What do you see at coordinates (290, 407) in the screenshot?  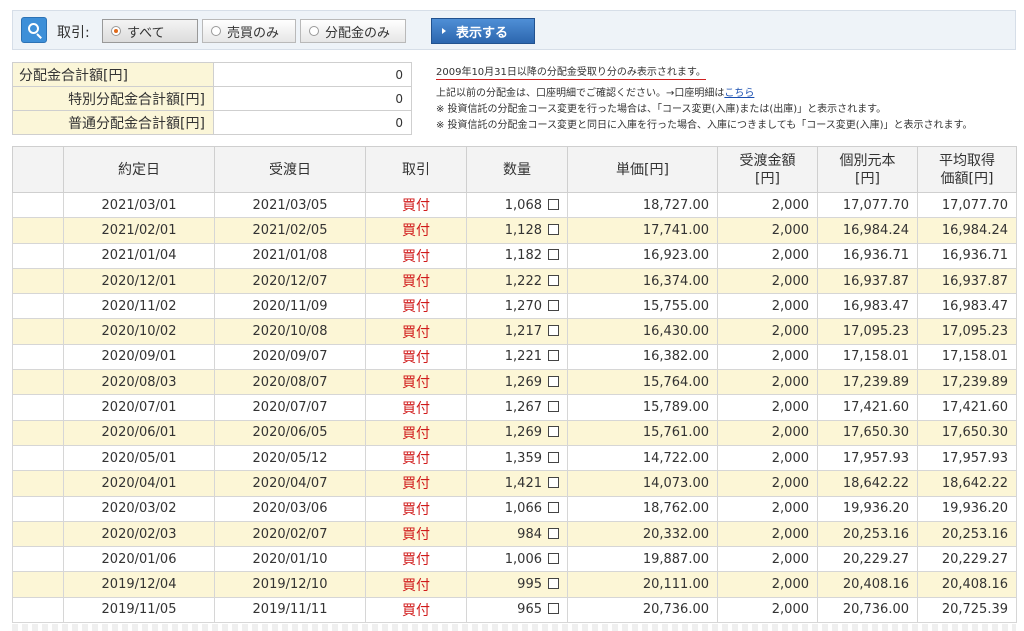 I see `delivery-date-cell: 2020/07/07` at bounding box center [290, 407].